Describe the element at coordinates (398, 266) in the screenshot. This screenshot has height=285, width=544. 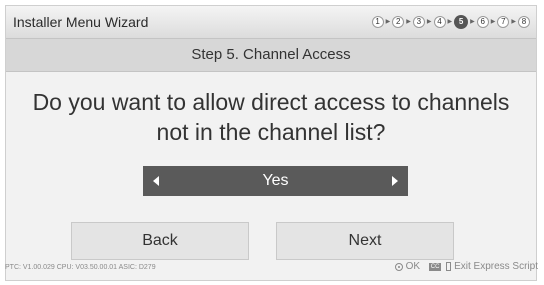
I see `ok-icon` at that location.